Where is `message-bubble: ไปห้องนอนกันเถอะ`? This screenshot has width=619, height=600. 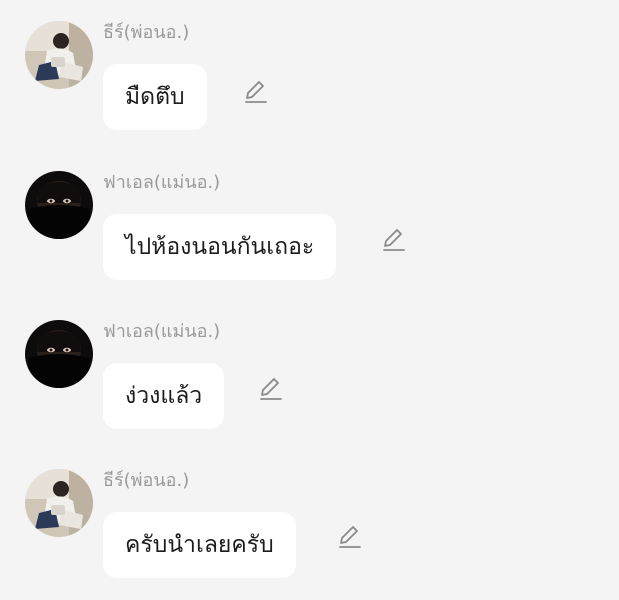
message-bubble: ไปห้องนอนกันเถอะ is located at coordinates (220, 247).